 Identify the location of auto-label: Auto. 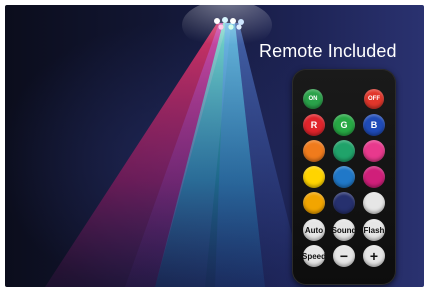
(314, 230).